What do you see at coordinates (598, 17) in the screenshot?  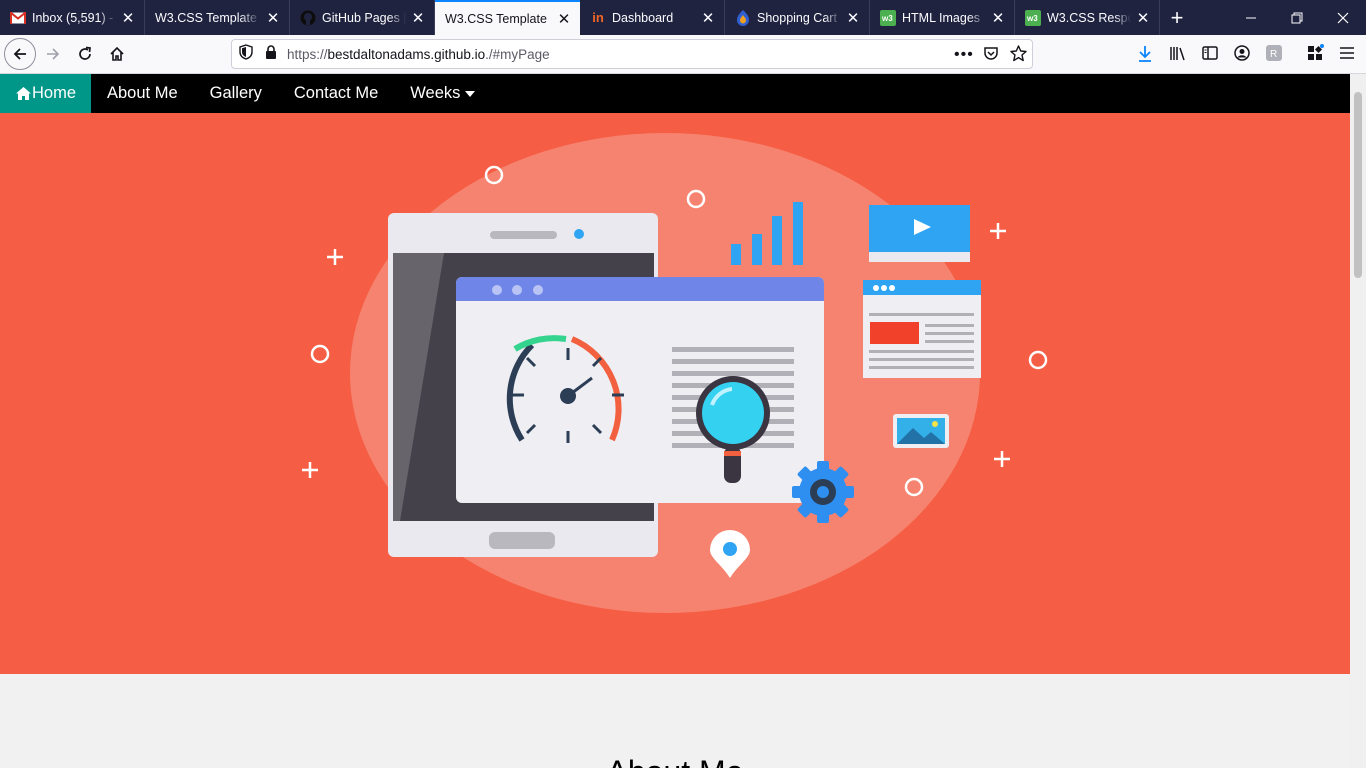 I see `dashboard-icon: in` at bounding box center [598, 17].